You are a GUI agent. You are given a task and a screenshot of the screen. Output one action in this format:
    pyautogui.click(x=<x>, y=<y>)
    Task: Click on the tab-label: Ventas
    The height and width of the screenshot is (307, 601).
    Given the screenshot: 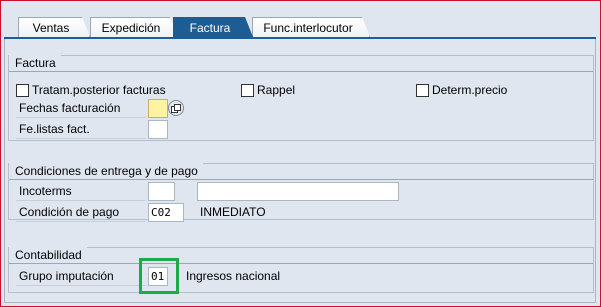 What is the action you would take?
    pyautogui.click(x=51, y=27)
    